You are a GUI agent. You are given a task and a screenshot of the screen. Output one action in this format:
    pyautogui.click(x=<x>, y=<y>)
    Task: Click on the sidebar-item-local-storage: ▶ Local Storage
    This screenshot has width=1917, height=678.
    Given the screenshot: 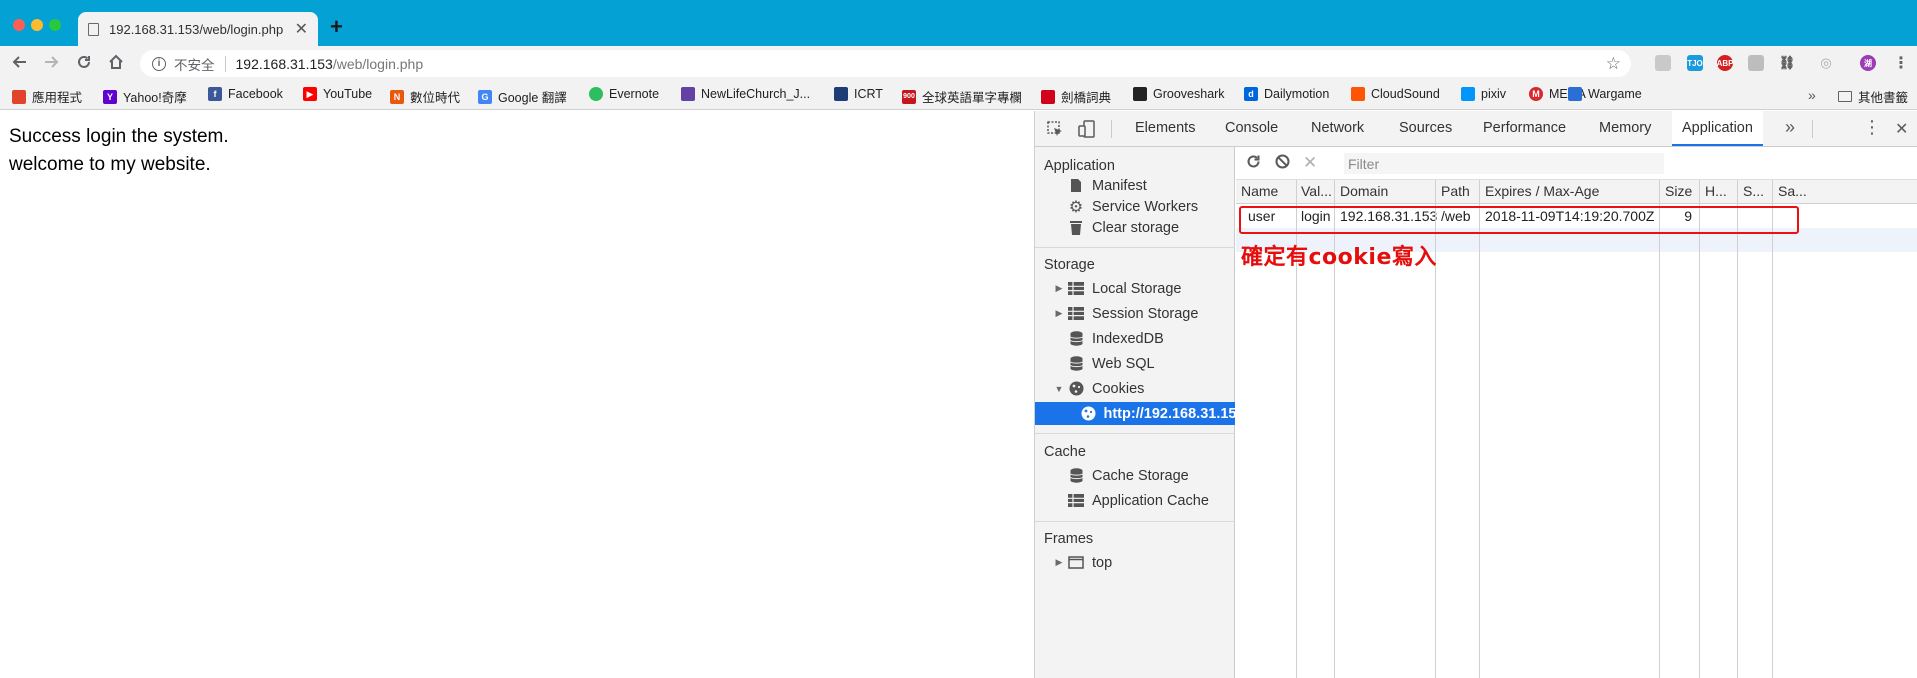 What is the action you would take?
    pyautogui.click(x=1135, y=288)
    